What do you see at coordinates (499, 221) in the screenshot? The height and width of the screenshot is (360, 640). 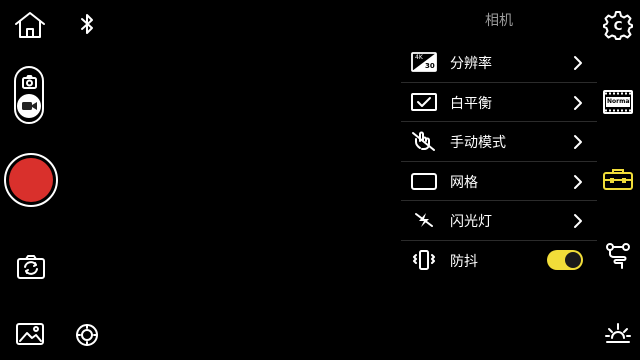 I see `menu-item-flash: 闪光灯` at bounding box center [499, 221].